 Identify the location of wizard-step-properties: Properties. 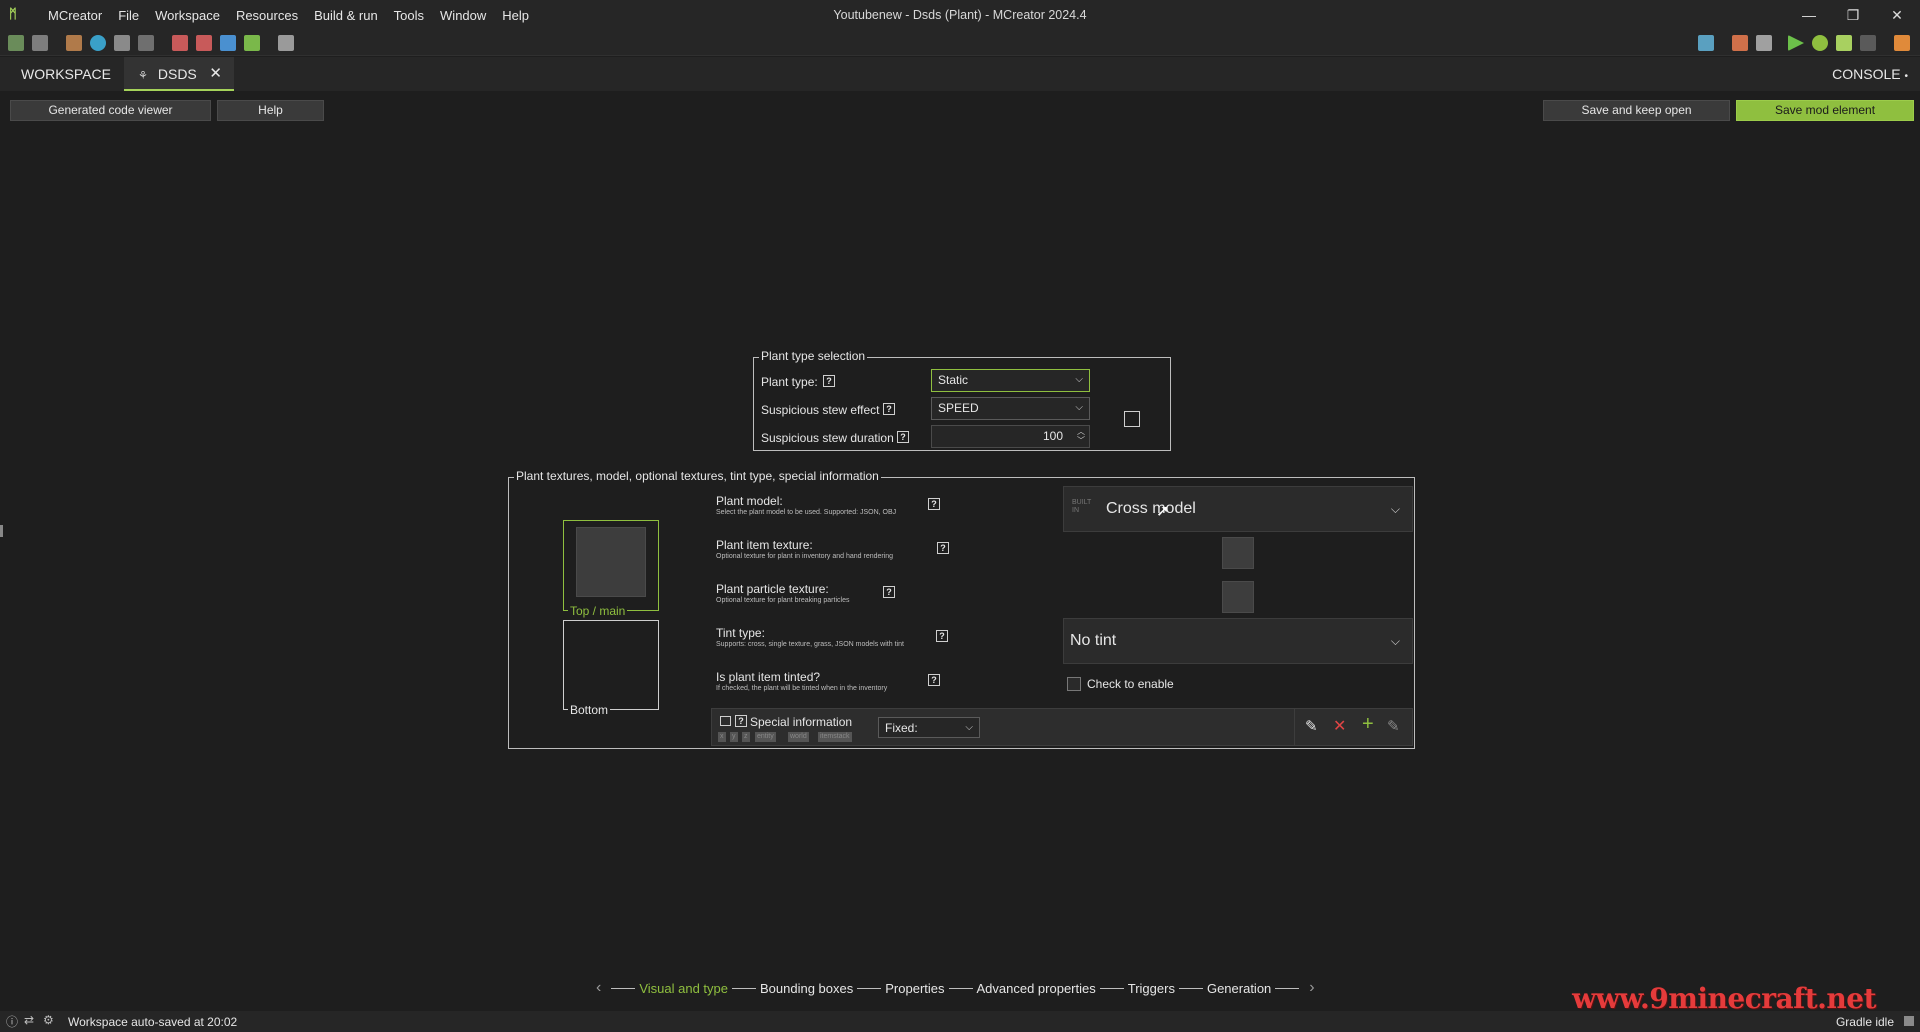
(914, 988).